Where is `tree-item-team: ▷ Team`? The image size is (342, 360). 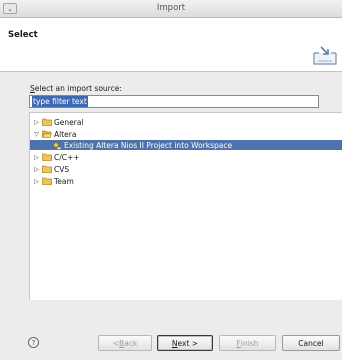
tree-item-team: ▷ Team is located at coordinates (186, 181).